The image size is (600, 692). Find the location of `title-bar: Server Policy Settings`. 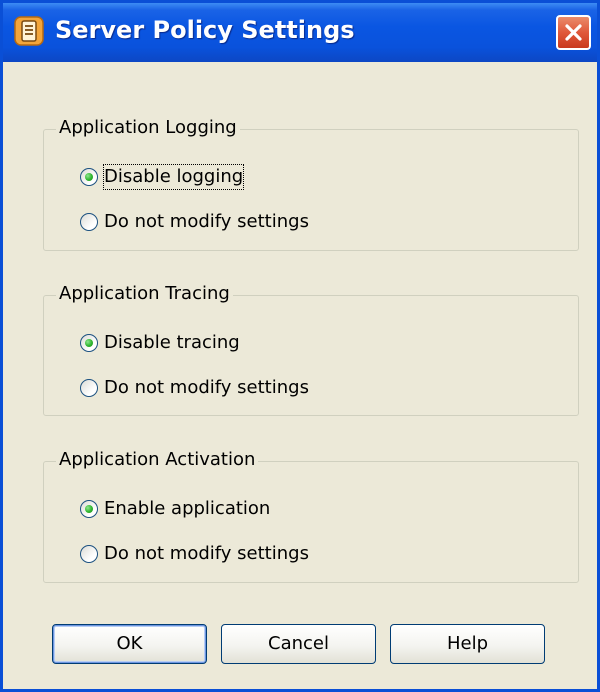

title-bar: Server Policy Settings is located at coordinates (300, 32).